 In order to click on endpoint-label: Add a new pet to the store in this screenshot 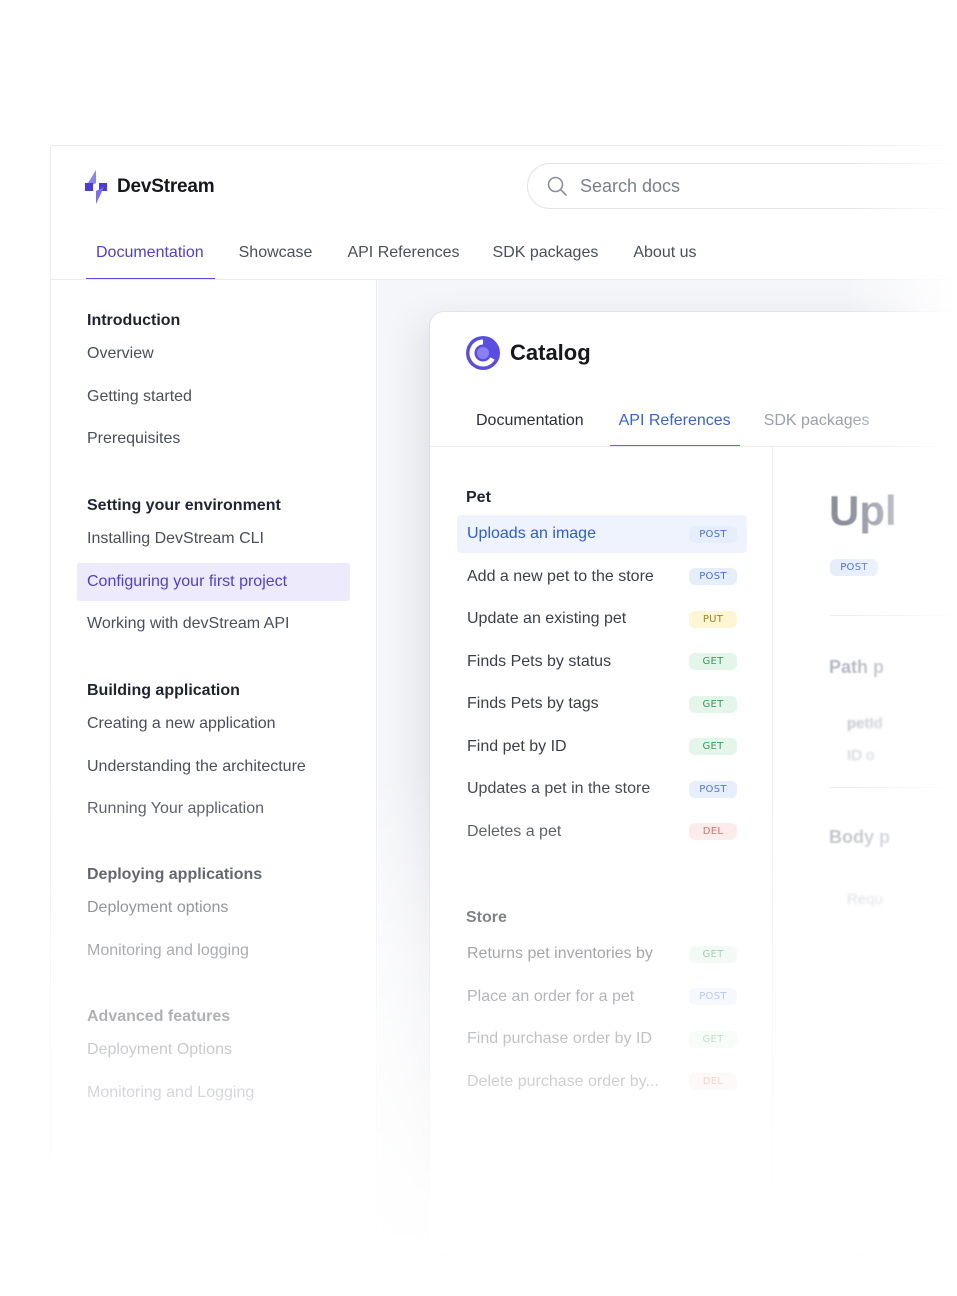, I will do `click(560, 576)`.